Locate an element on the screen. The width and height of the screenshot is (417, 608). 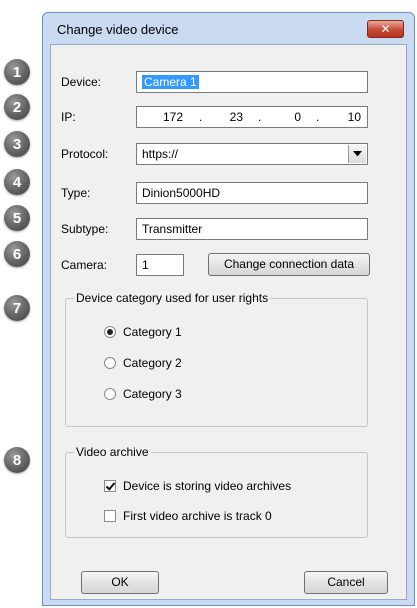
subtype-value: Transmitter is located at coordinates (172, 229).